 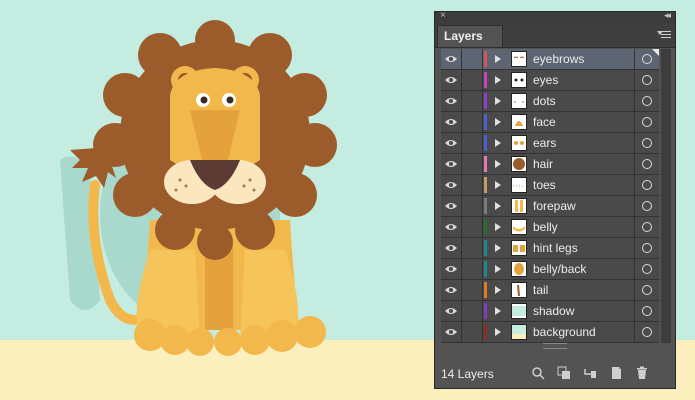 I want to click on layer-name: tail, so click(x=540, y=290).